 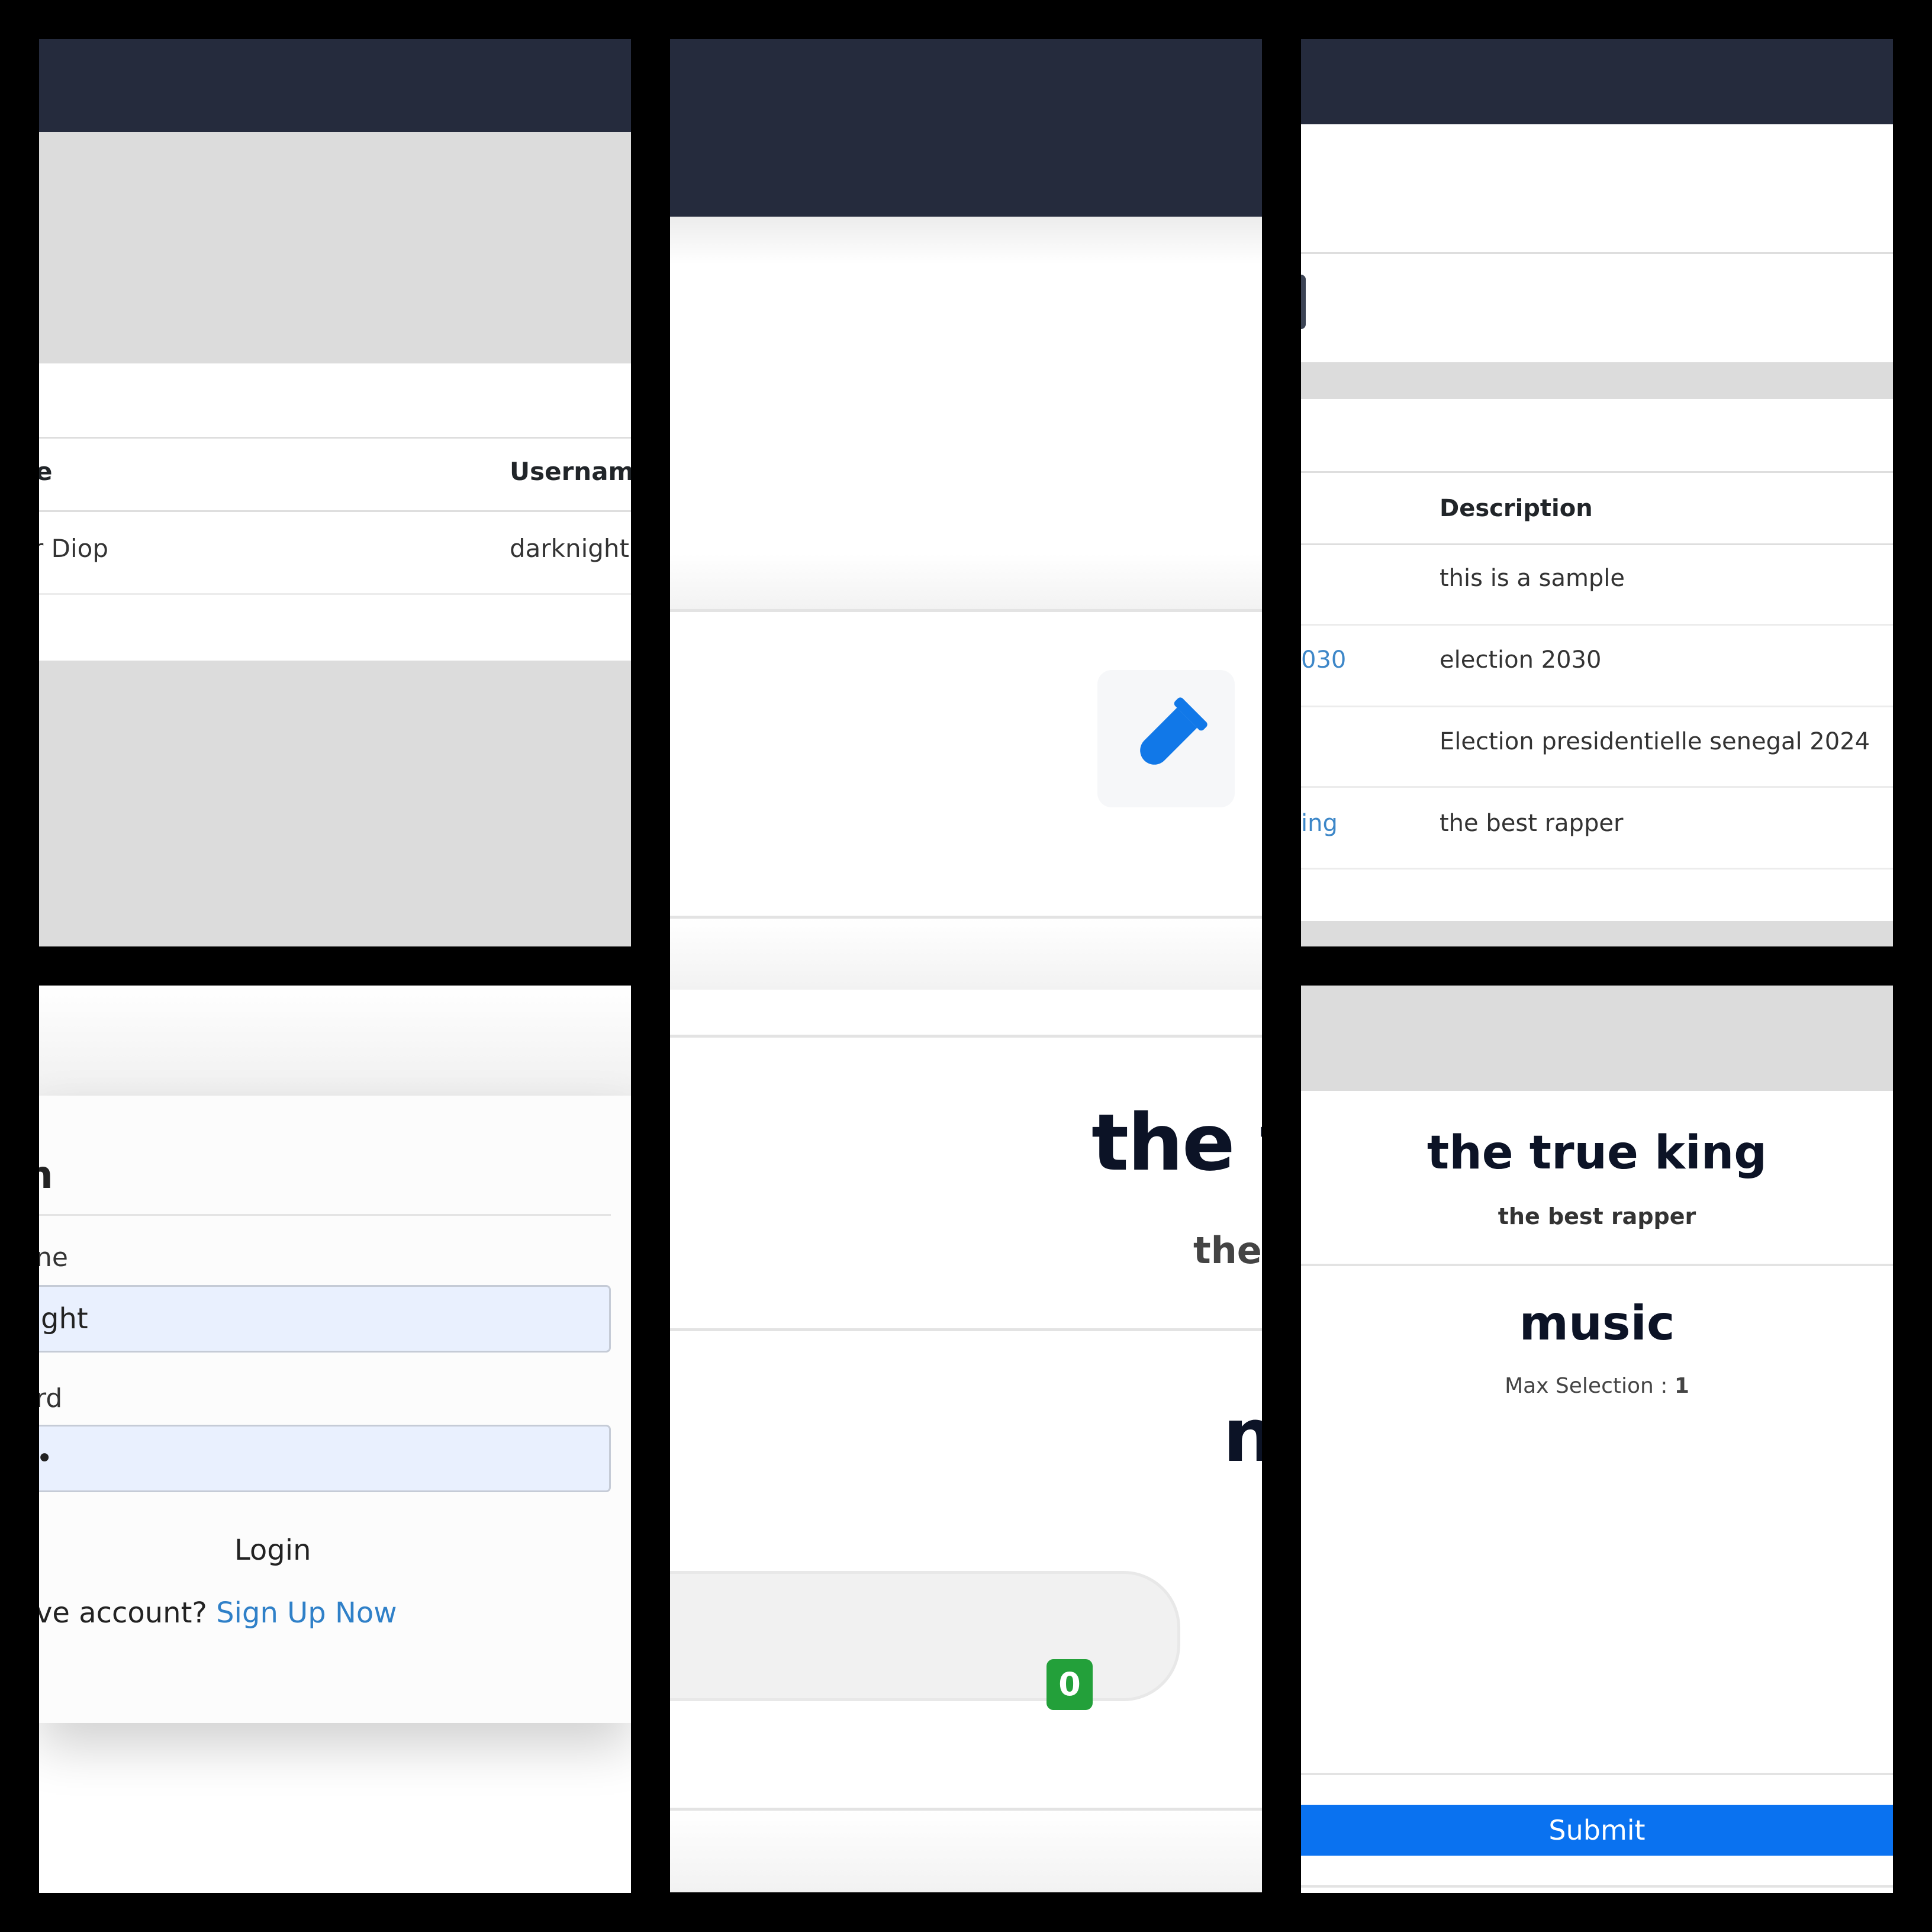 I want to click on max-selection-info: Max Selection : 1, so click(x=1597, y=1386).